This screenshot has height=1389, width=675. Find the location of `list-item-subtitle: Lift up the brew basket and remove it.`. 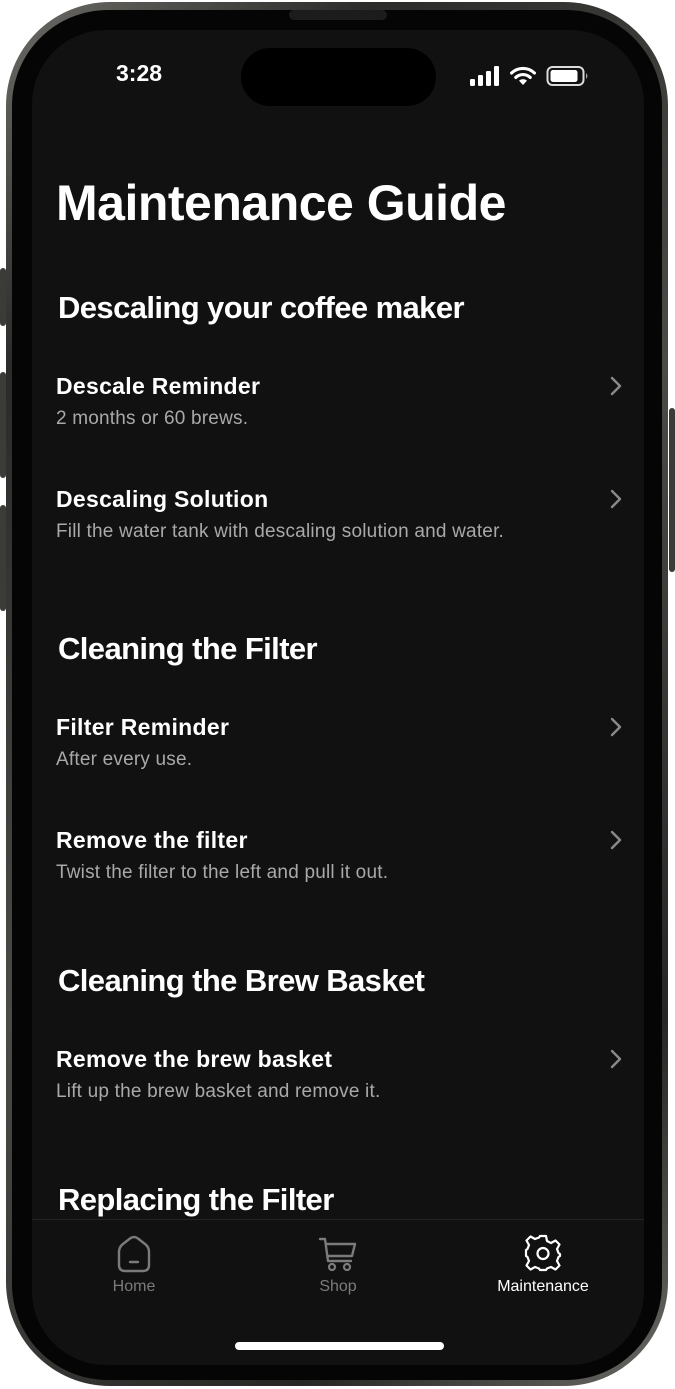

list-item-subtitle: Lift up the brew basket and remove it. is located at coordinates (218, 1091).